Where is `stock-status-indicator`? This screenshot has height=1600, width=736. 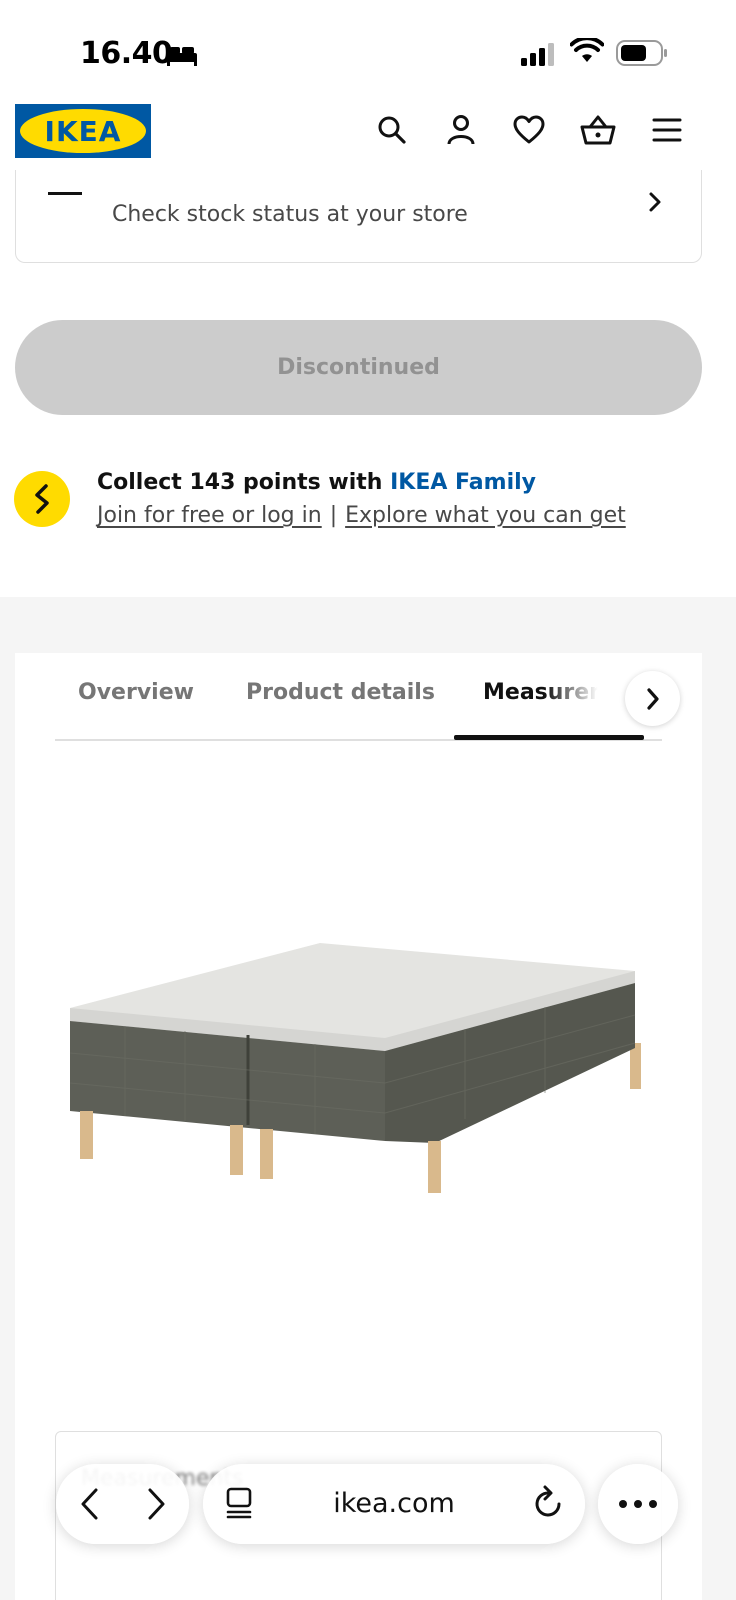 stock-status-indicator is located at coordinates (65, 193).